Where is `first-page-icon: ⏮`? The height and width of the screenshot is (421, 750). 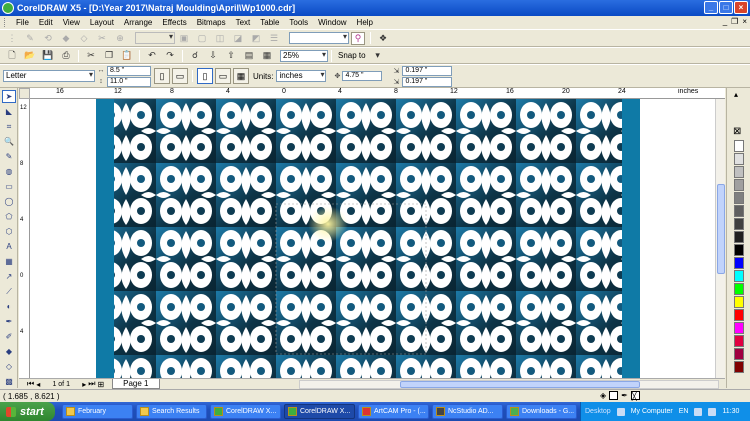
first-page-icon: ⏮ is located at coordinates (30, 384).